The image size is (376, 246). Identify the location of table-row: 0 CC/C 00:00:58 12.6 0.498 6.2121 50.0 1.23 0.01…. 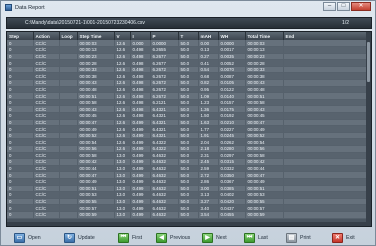
(187, 103).